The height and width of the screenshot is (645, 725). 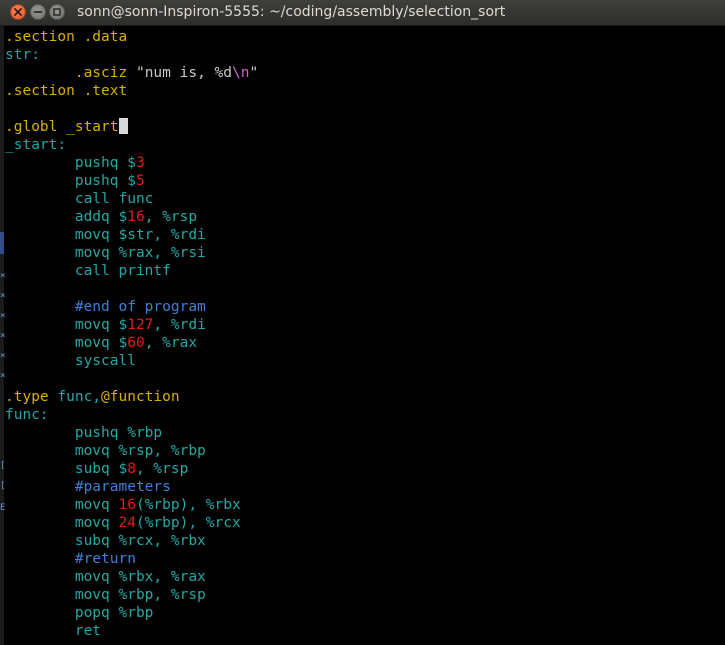 What do you see at coordinates (75, 397) in the screenshot?
I see `code-token: func,` at bounding box center [75, 397].